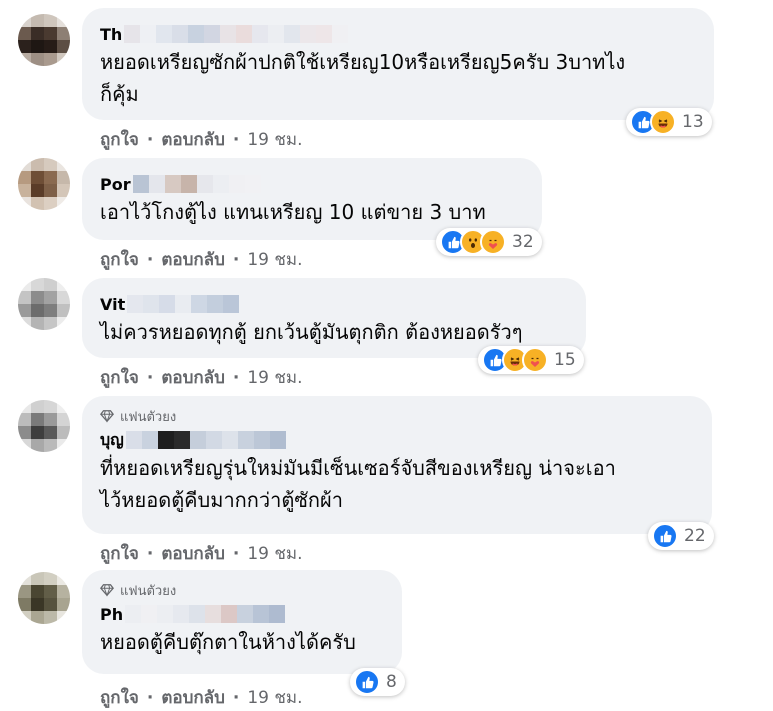  Describe the element at coordinates (221, 500) in the screenshot. I see `comment-line: ไว้หยอดตู้คีบมากกว่าตู้ซักผ้า` at that location.